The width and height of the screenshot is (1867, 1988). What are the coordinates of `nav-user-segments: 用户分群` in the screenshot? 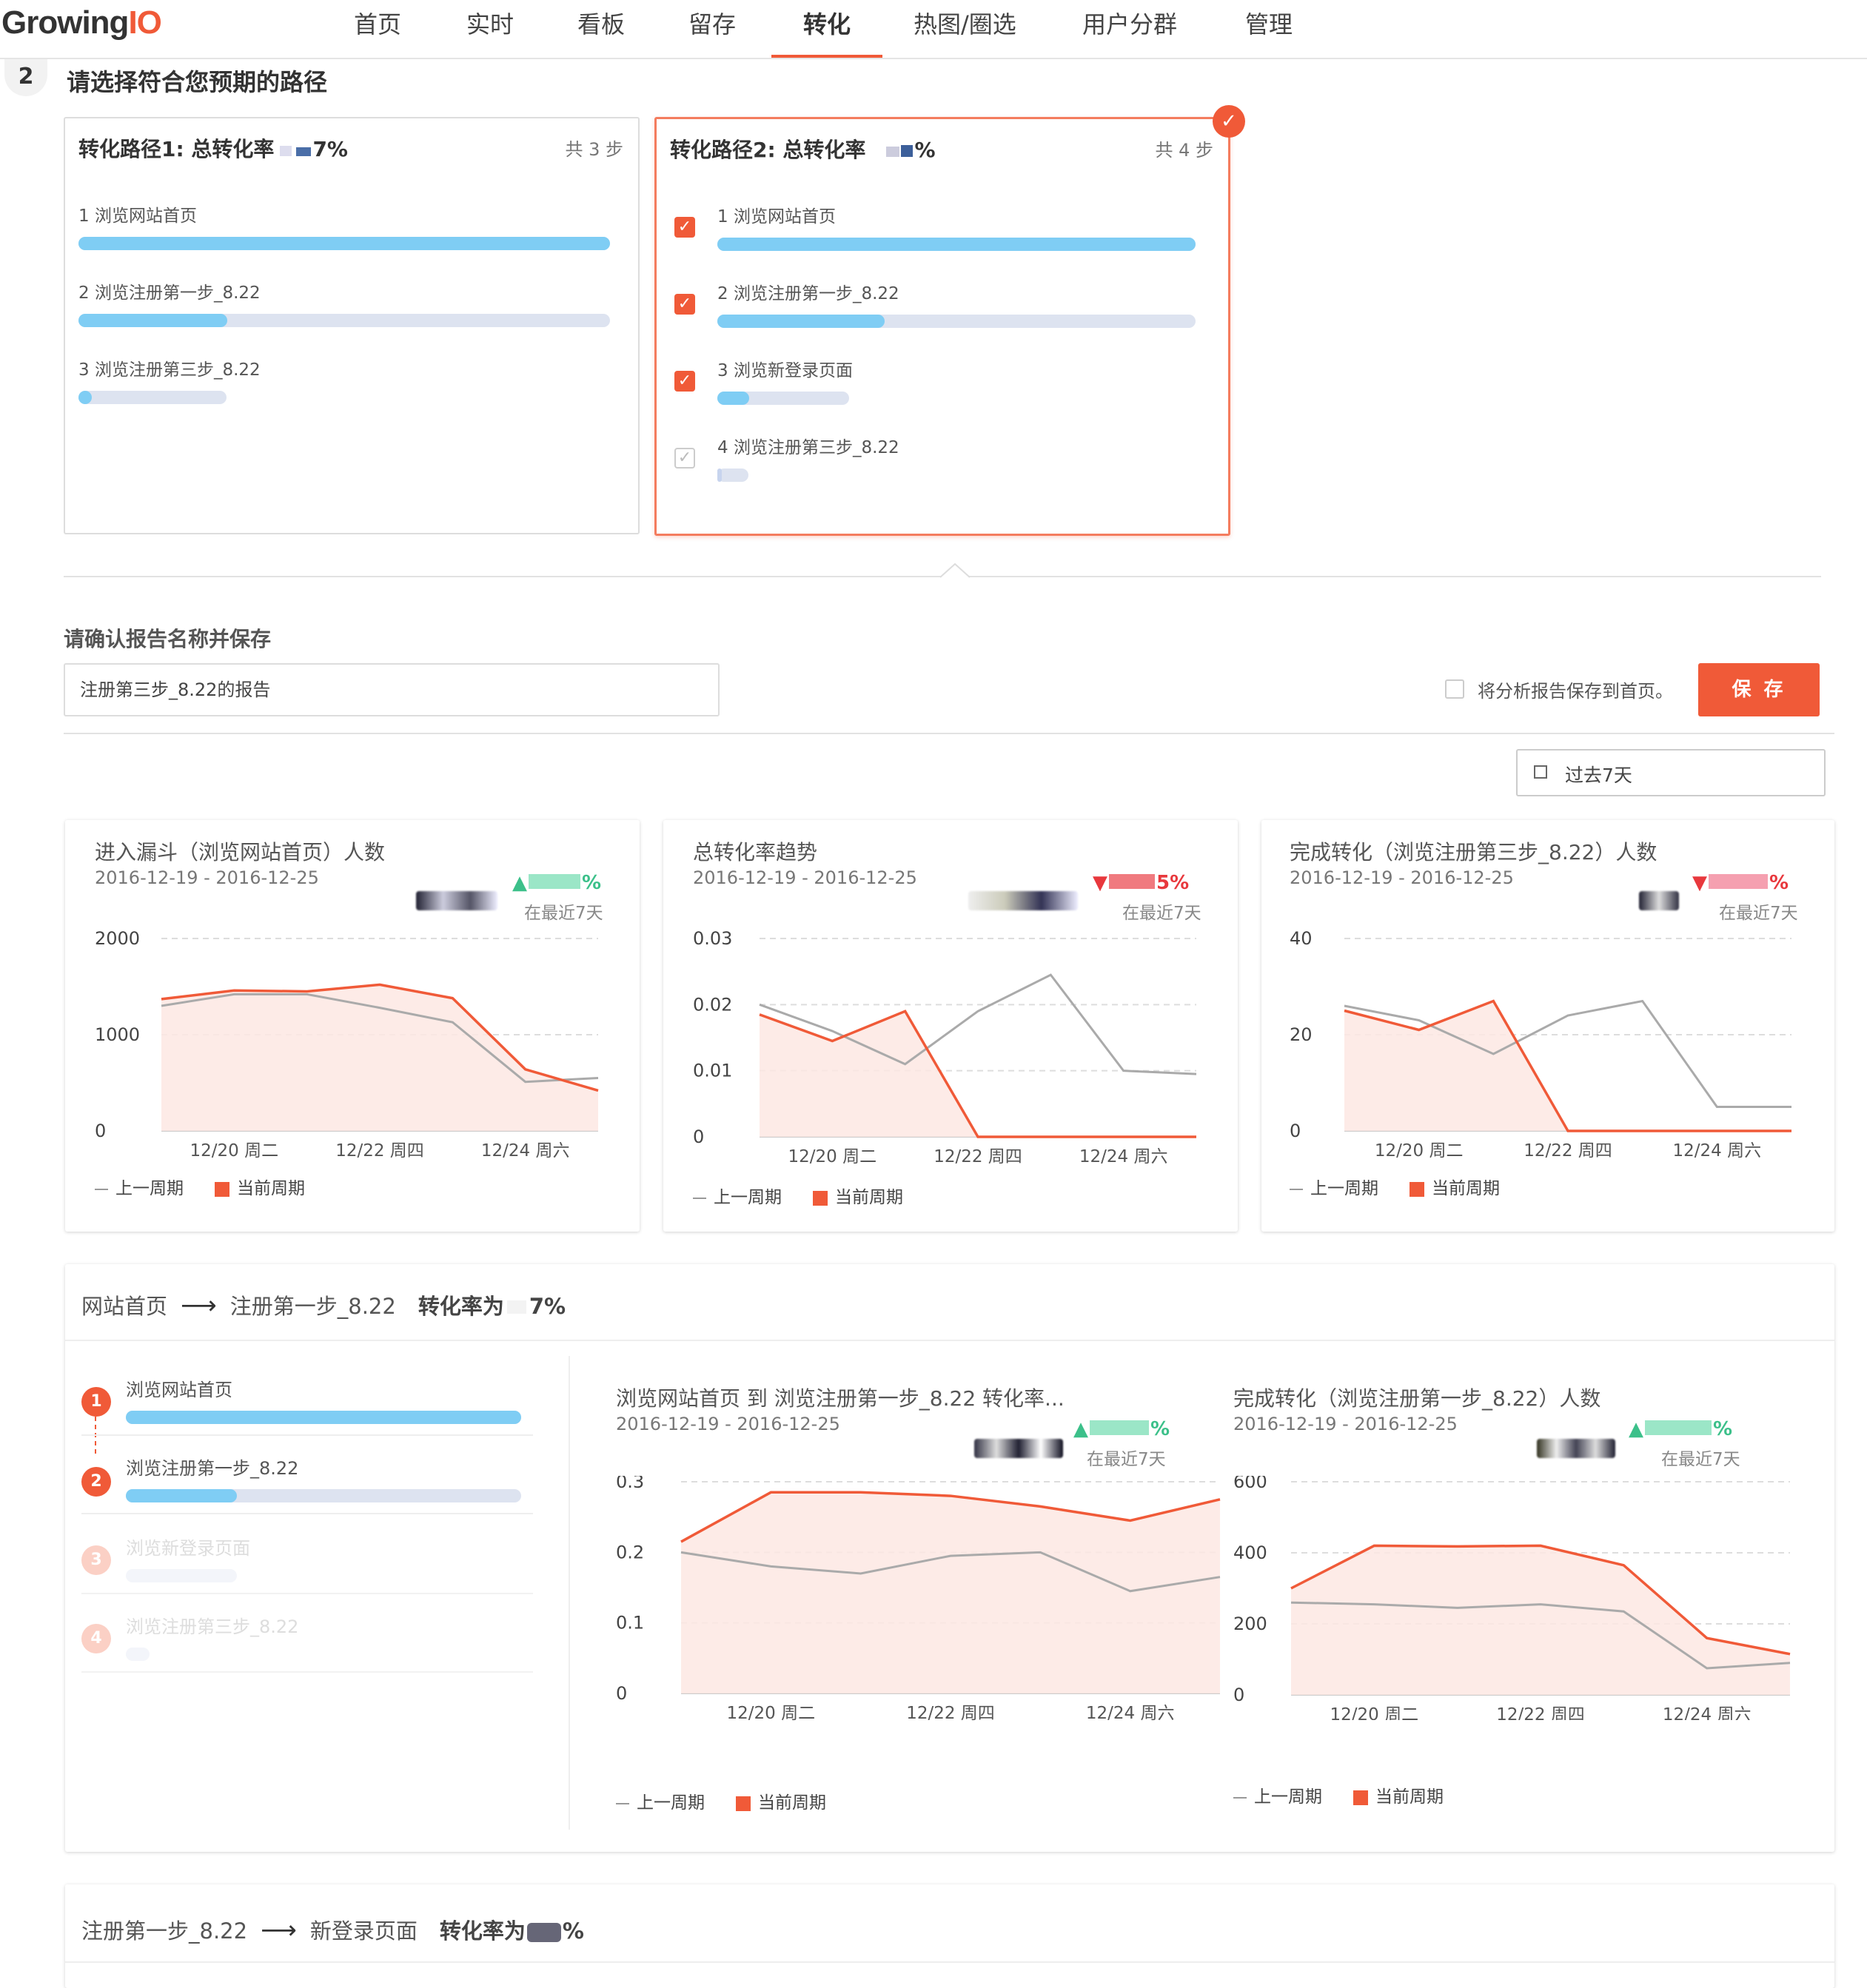 It's located at (1129, 32).